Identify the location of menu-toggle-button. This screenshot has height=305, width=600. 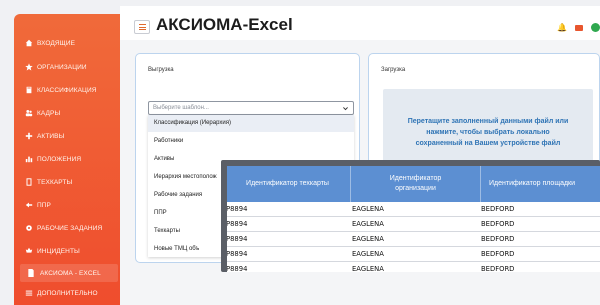
(142, 27).